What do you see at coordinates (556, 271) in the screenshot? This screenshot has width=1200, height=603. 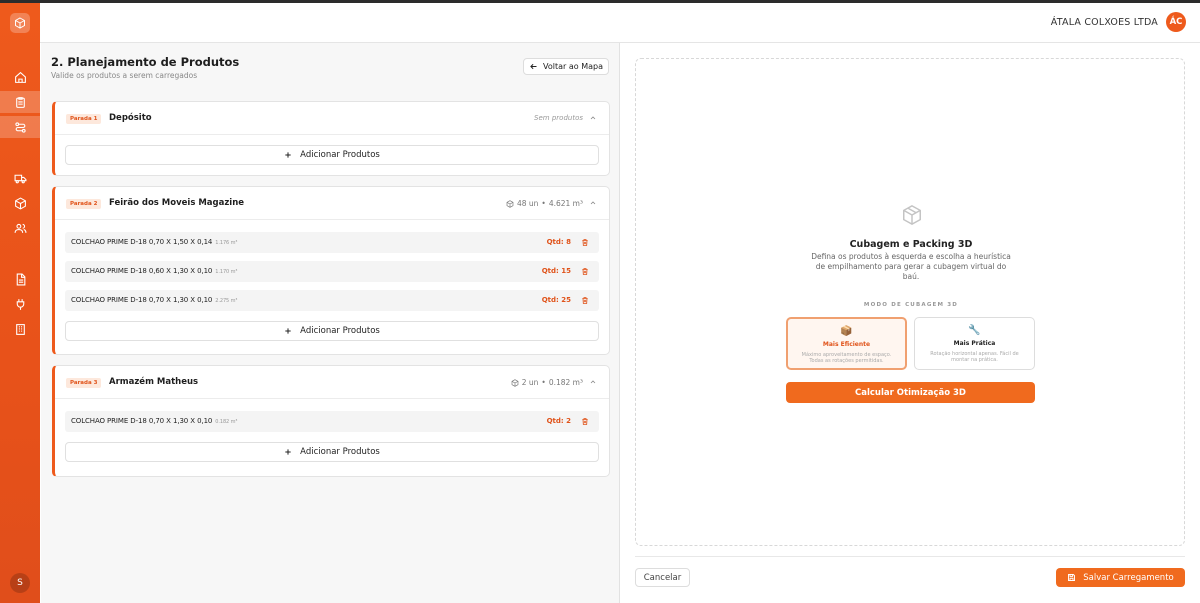 I see `product-quantity: Qtd: 15` at bounding box center [556, 271].